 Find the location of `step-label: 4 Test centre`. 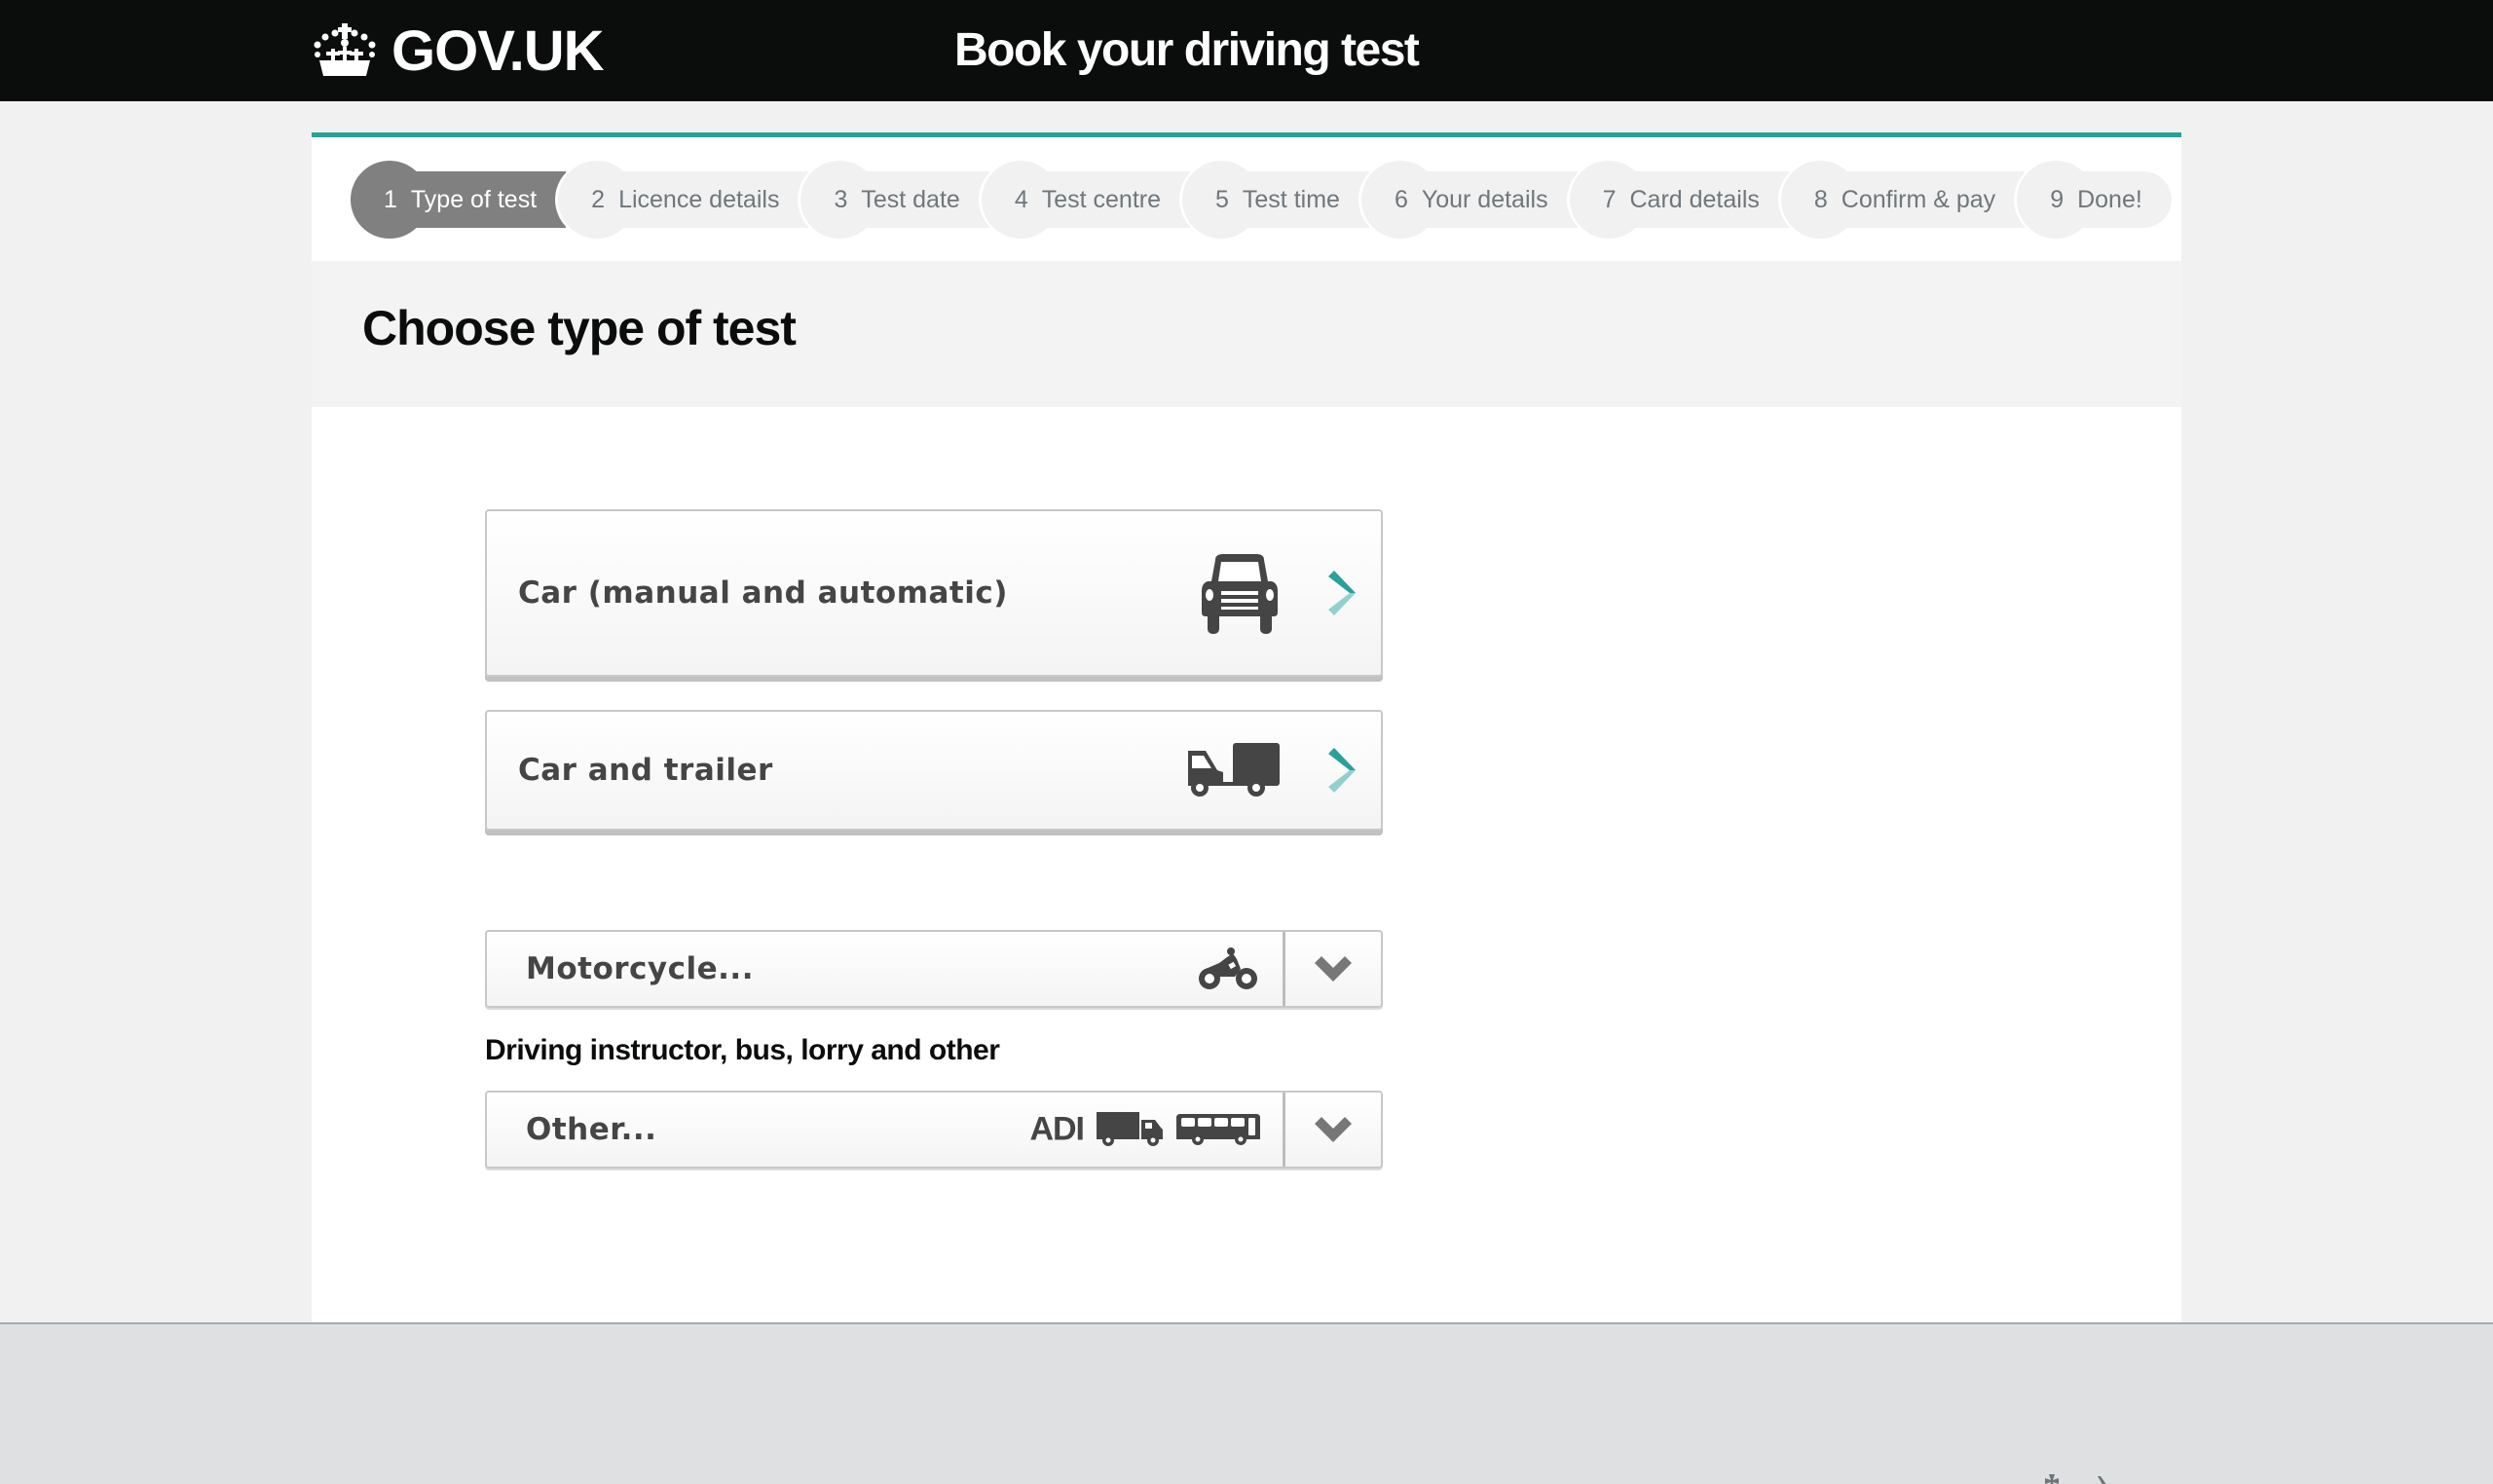

step-label: 4 Test centre is located at coordinates (1086, 200).